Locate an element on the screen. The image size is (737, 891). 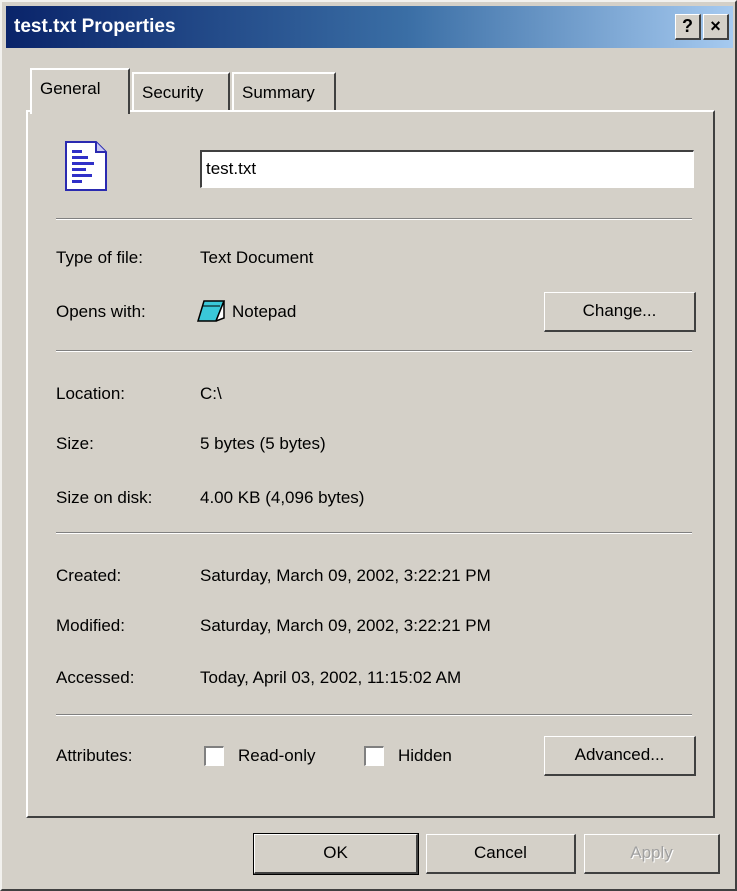
type-of-file-value: Text Document is located at coordinates (257, 257).